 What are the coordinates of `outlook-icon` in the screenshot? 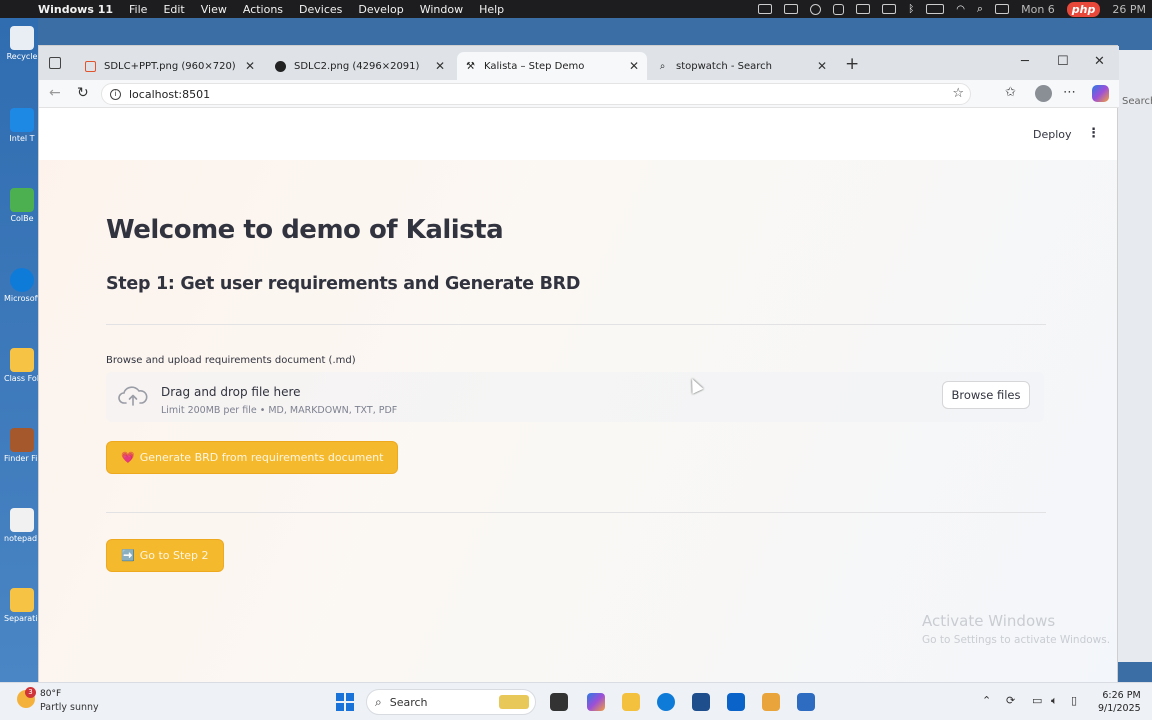 It's located at (736, 702).